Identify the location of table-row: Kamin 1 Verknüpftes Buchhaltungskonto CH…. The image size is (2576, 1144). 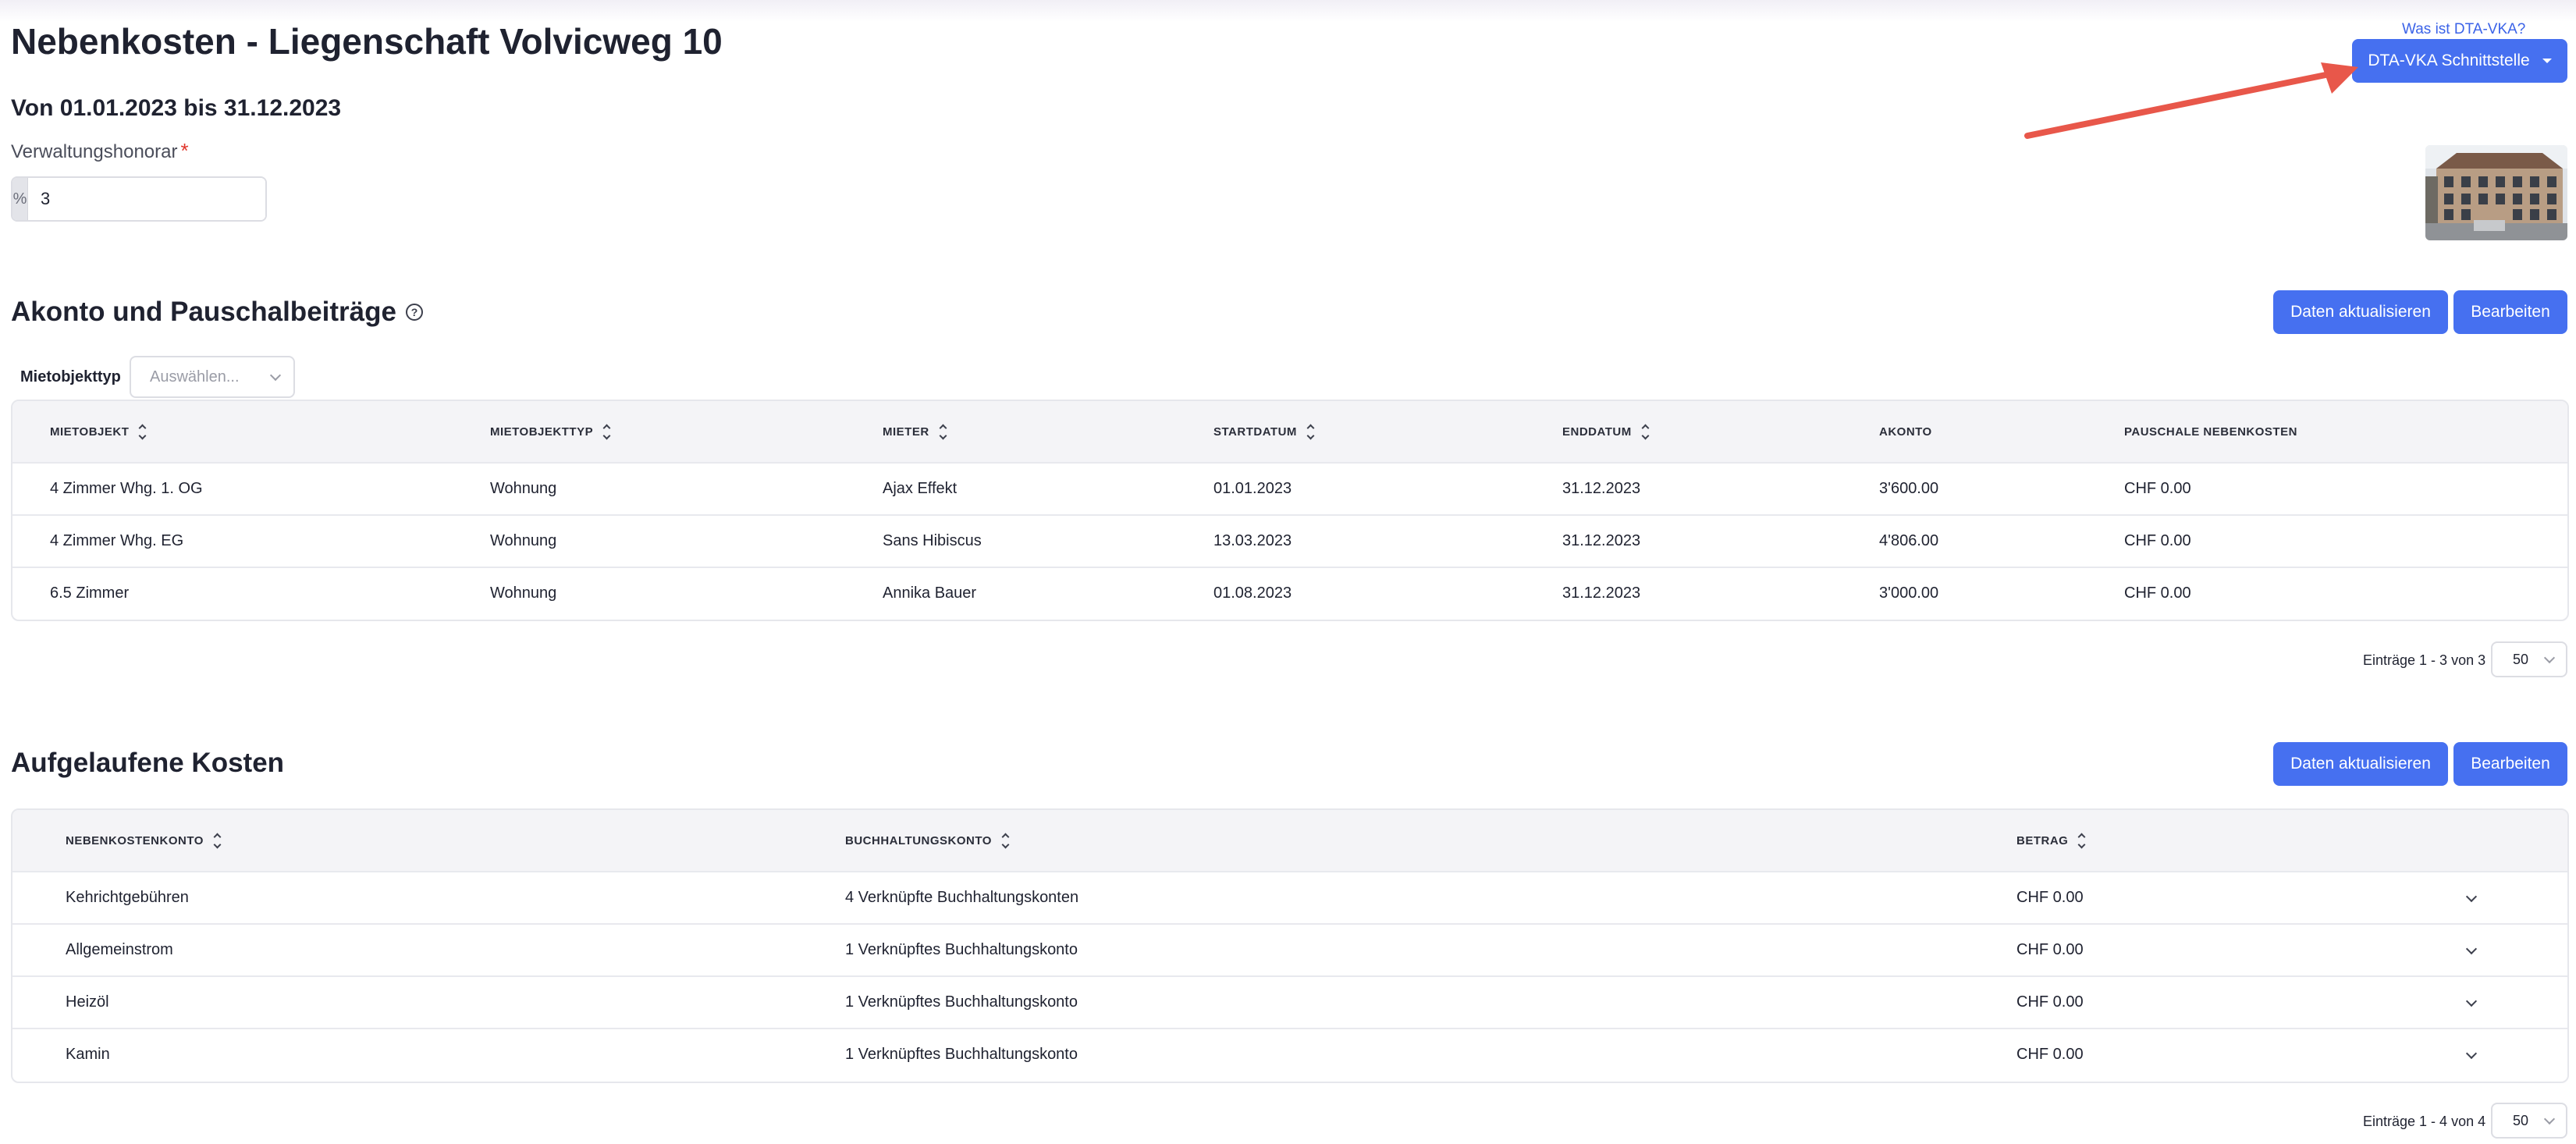
(1289, 1054).